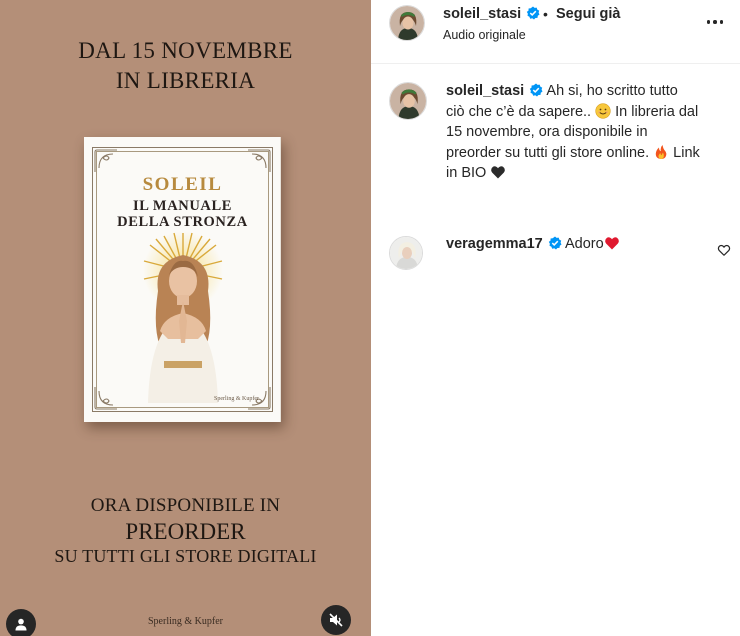  What do you see at coordinates (661, 151) in the screenshot?
I see `fire-emoji` at bounding box center [661, 151].